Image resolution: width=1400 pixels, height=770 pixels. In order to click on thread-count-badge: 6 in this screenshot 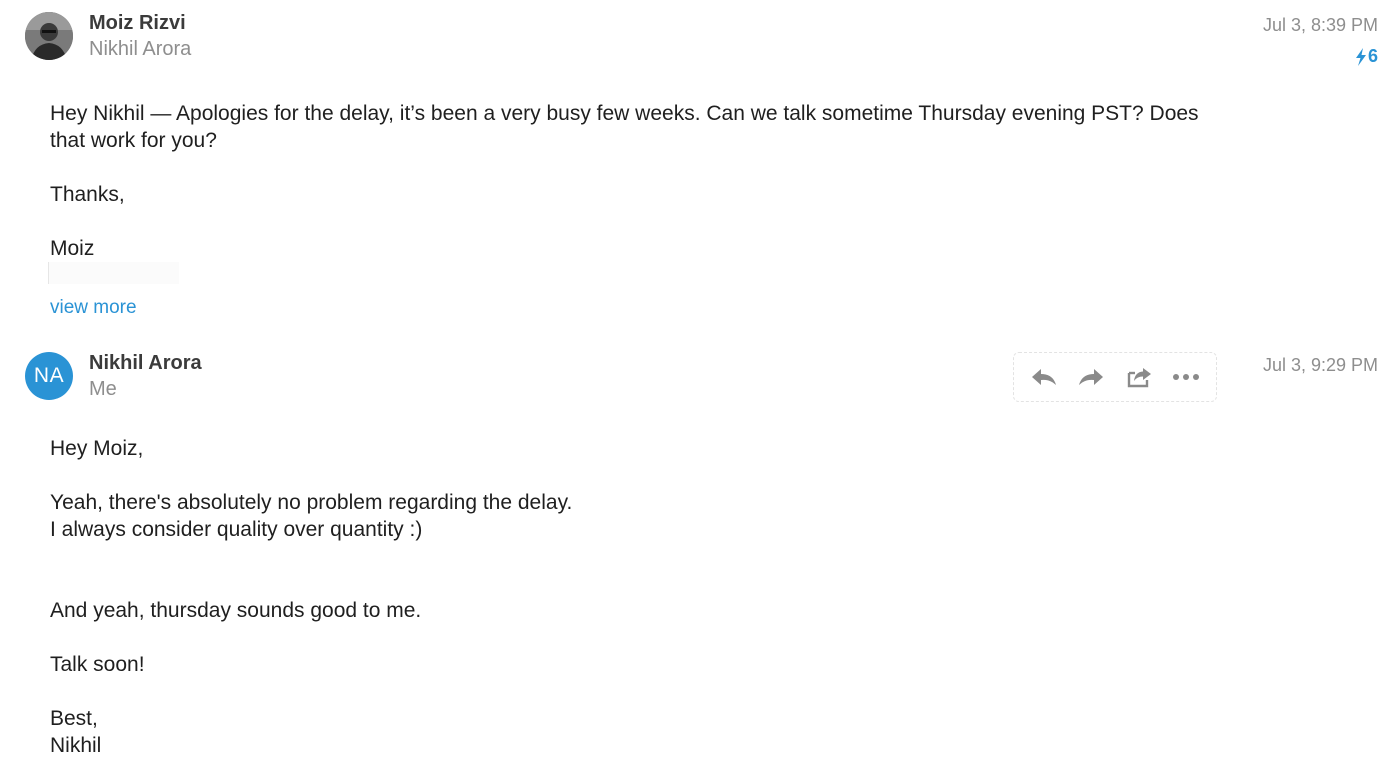, I will do `click(1366, 56)`.